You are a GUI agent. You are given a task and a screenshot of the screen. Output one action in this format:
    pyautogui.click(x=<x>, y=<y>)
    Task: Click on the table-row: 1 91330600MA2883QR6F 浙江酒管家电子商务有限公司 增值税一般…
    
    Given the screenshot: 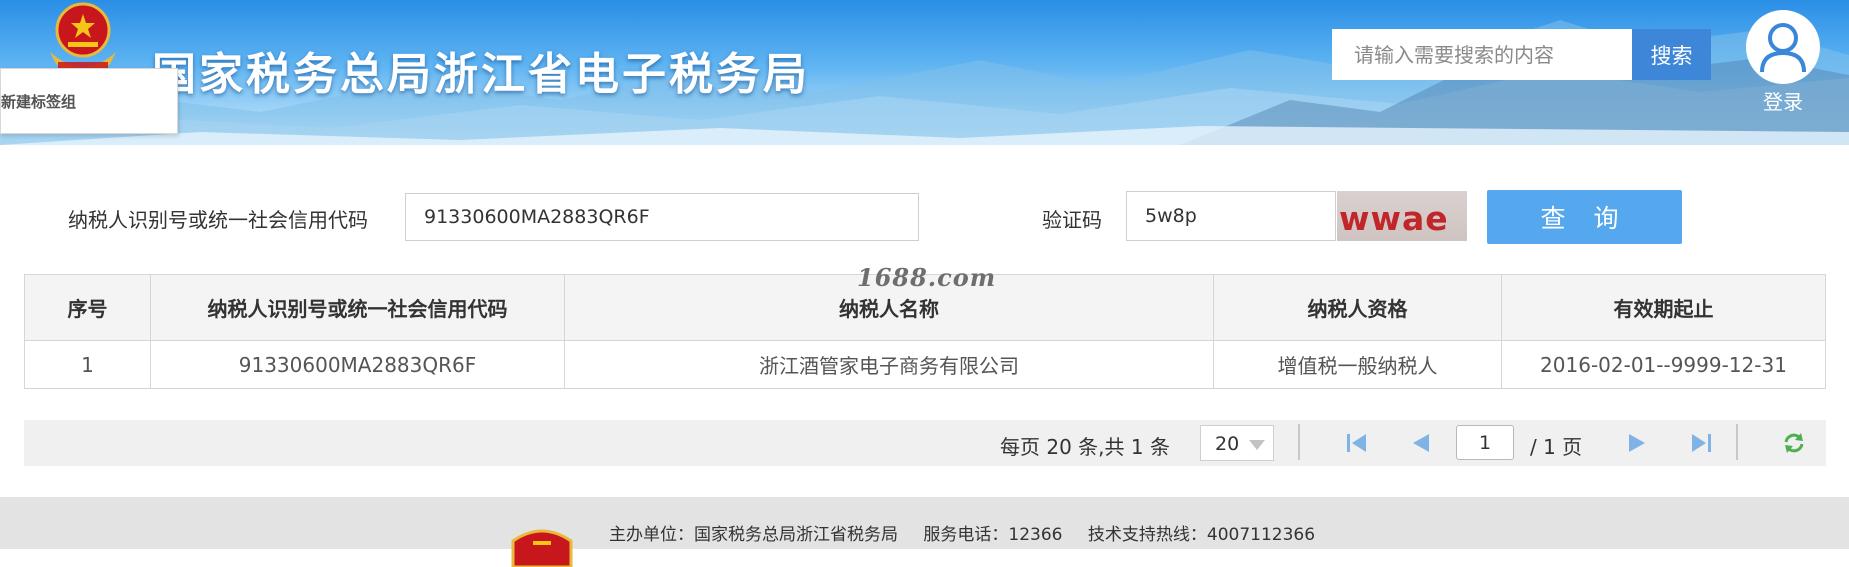 What is the action you would take?
    pyautogui.click(x=925, y=364)
    